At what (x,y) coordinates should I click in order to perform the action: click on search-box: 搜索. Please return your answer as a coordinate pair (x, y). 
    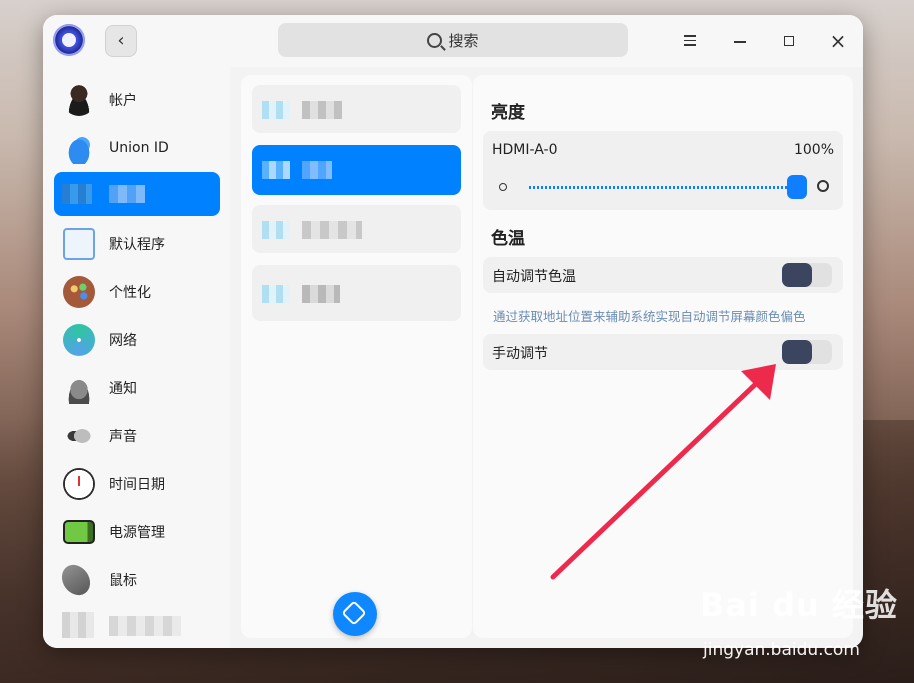
    Looking at the image, I should click on (453, 40).